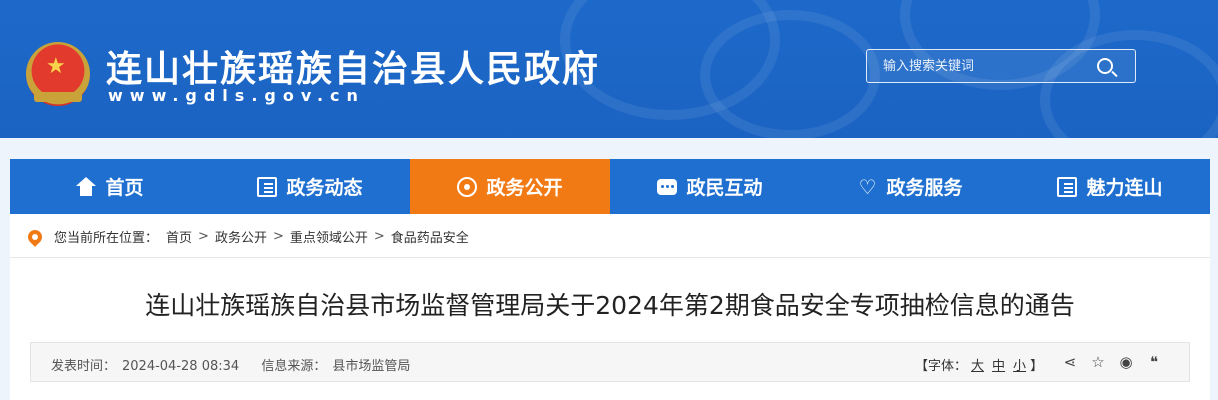 This screenshot has width=1218, height=400. I want to click on location-pin-icon, so click(35, 236).